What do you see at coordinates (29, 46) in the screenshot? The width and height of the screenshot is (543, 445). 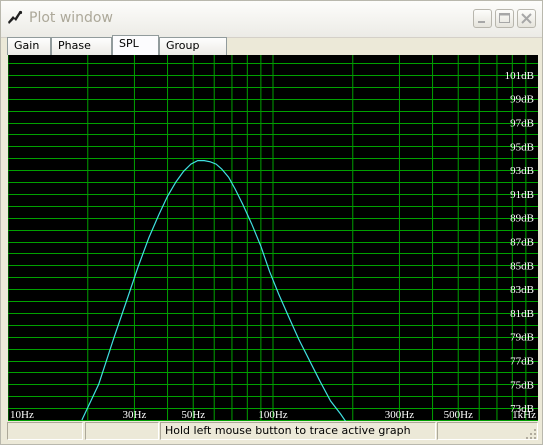 I see `tab-gain: Gain` at bounding box center [29, 46].